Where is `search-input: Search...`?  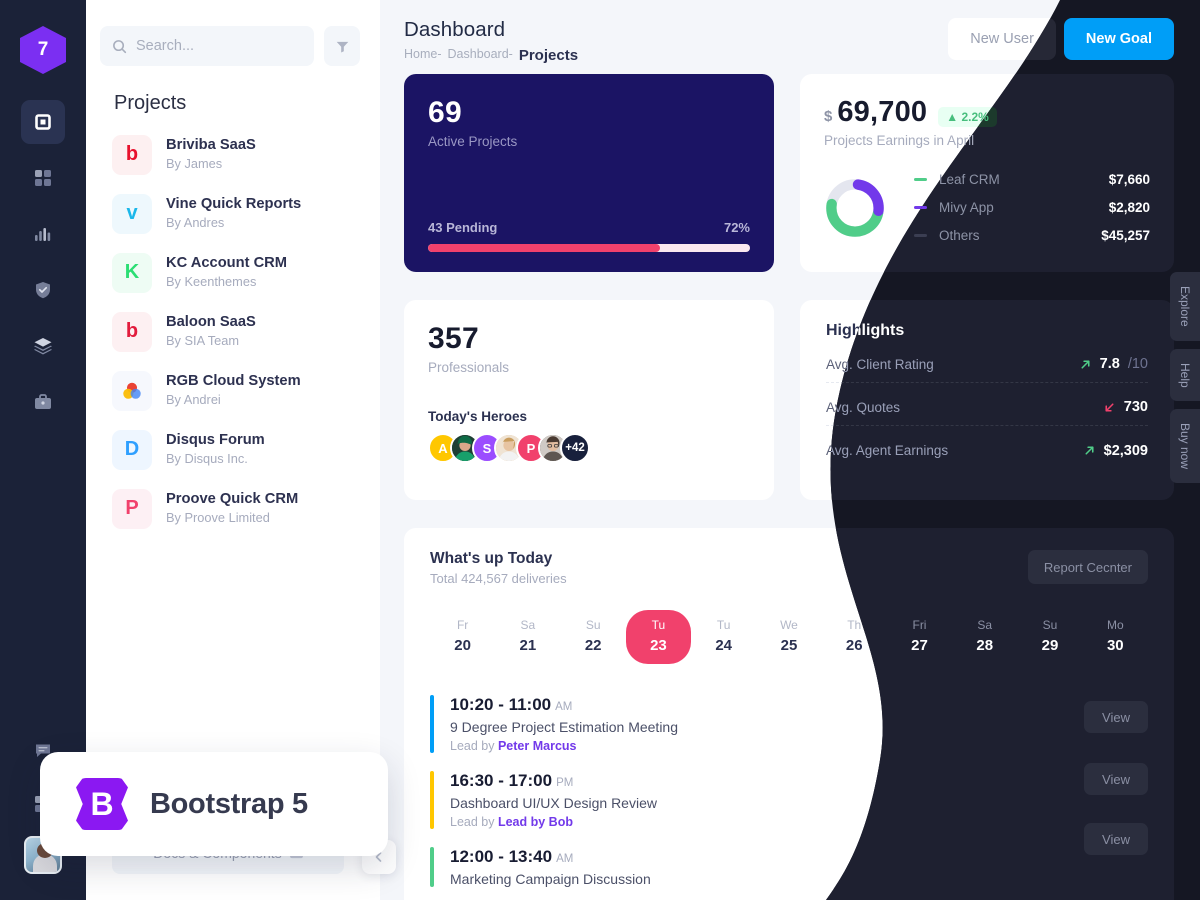
search-input: Search... is located at coordinates (207, 46).